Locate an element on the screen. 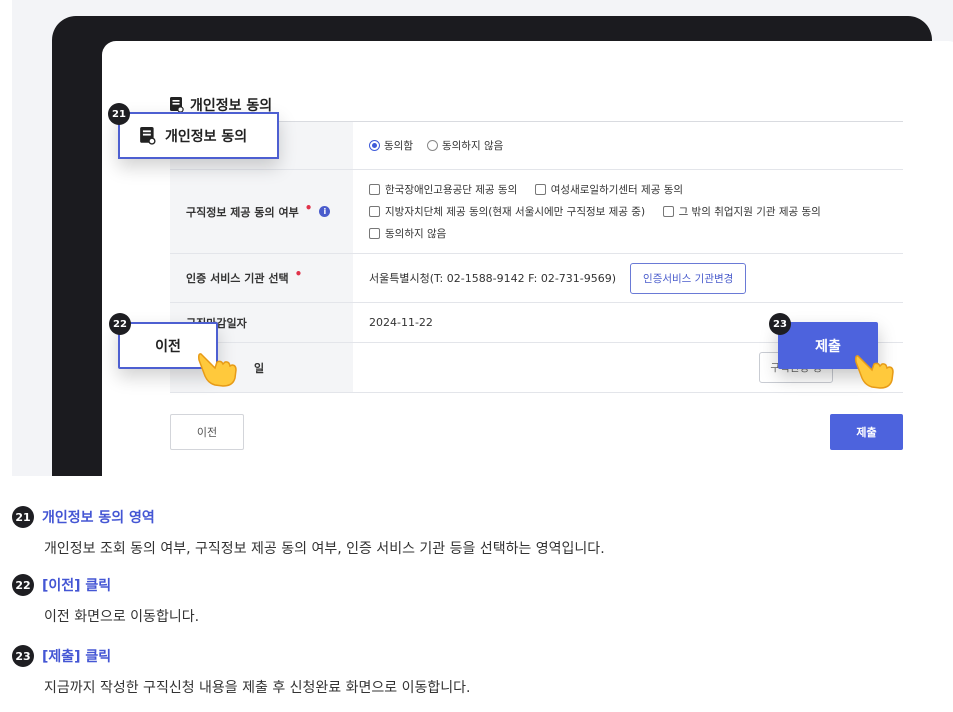  auth-agency-value: 서울특별시청(T: 02-1588-9142 F: 02-731-9569) is located at coordinates (493, 278).